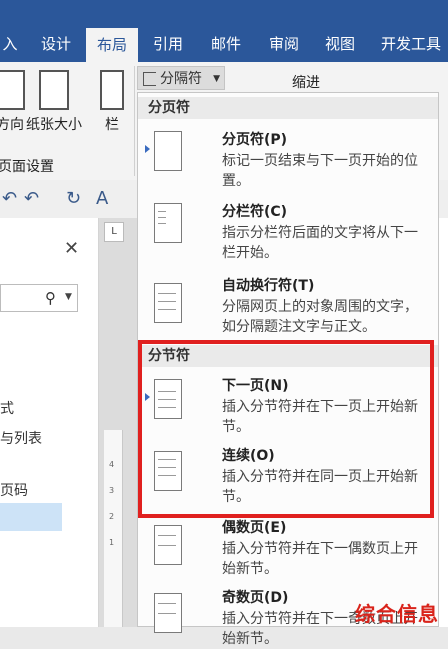 This screenshot has width=448, height=649. Describe the element at coordinates (49, 422) in the screenshot. I see `navigation-pane: ✕ ⚲ ▼ 式 与列表 页码` at that location.